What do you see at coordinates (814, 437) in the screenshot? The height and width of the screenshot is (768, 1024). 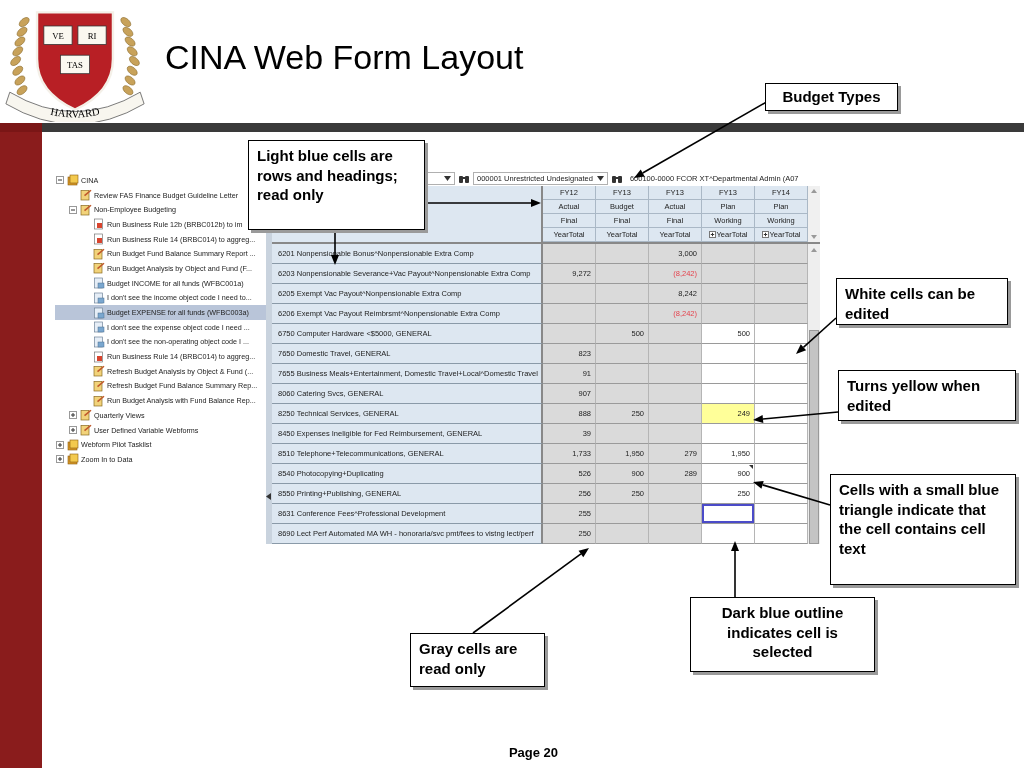 I see `scroll-thumb` at bounding box center [814, 437].